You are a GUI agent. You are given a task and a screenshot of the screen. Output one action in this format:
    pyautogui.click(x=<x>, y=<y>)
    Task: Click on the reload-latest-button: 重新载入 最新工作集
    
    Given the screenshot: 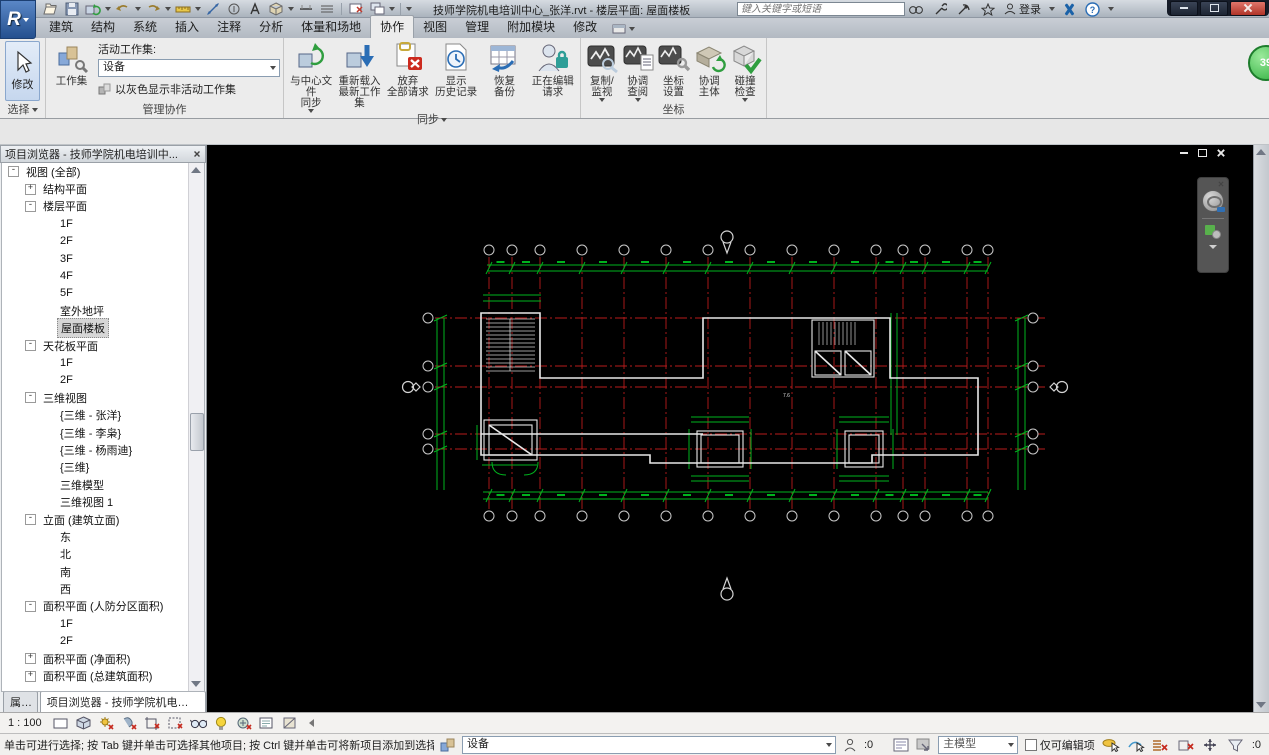 What is the action you would take?
    pyautogui.click(x=359, y=74)
    